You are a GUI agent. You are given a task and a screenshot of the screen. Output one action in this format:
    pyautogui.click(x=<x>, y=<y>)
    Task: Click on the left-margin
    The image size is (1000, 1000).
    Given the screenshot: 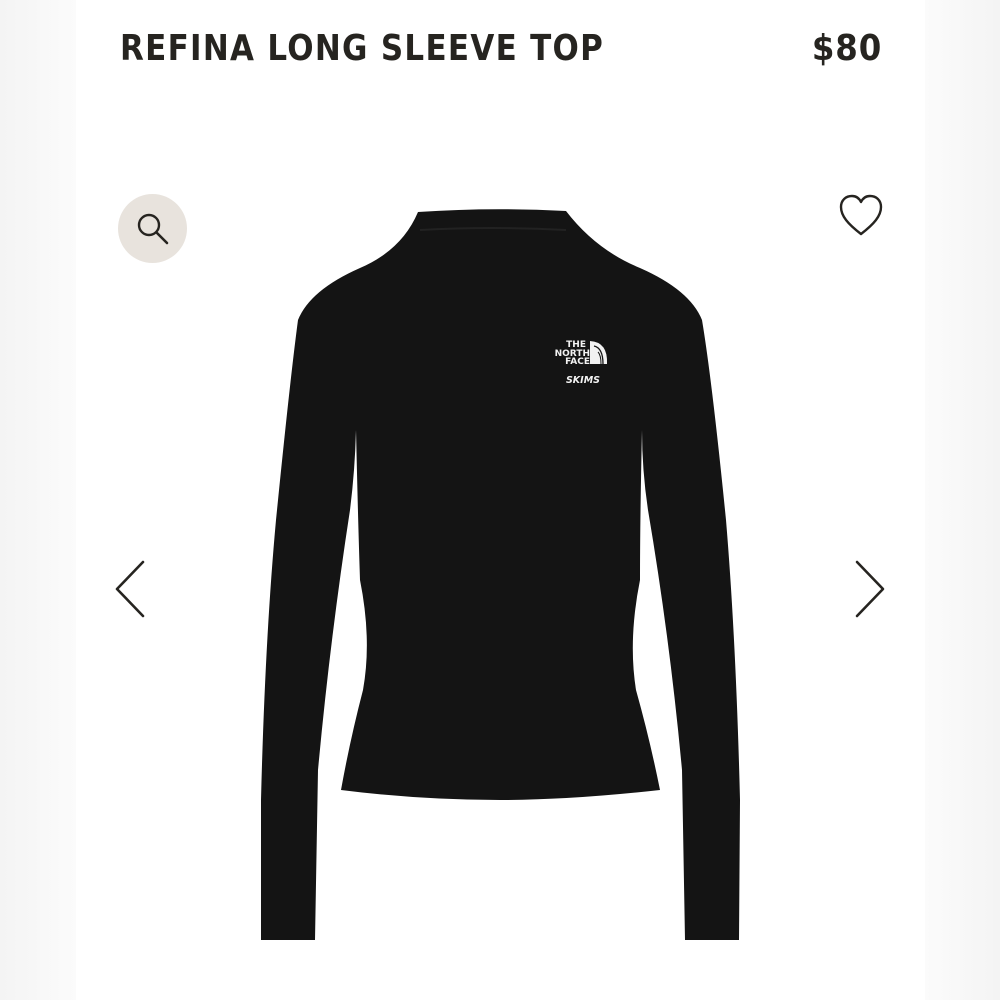 What is the action you would take?
    pyautogui.click(x=38, y=500)
    